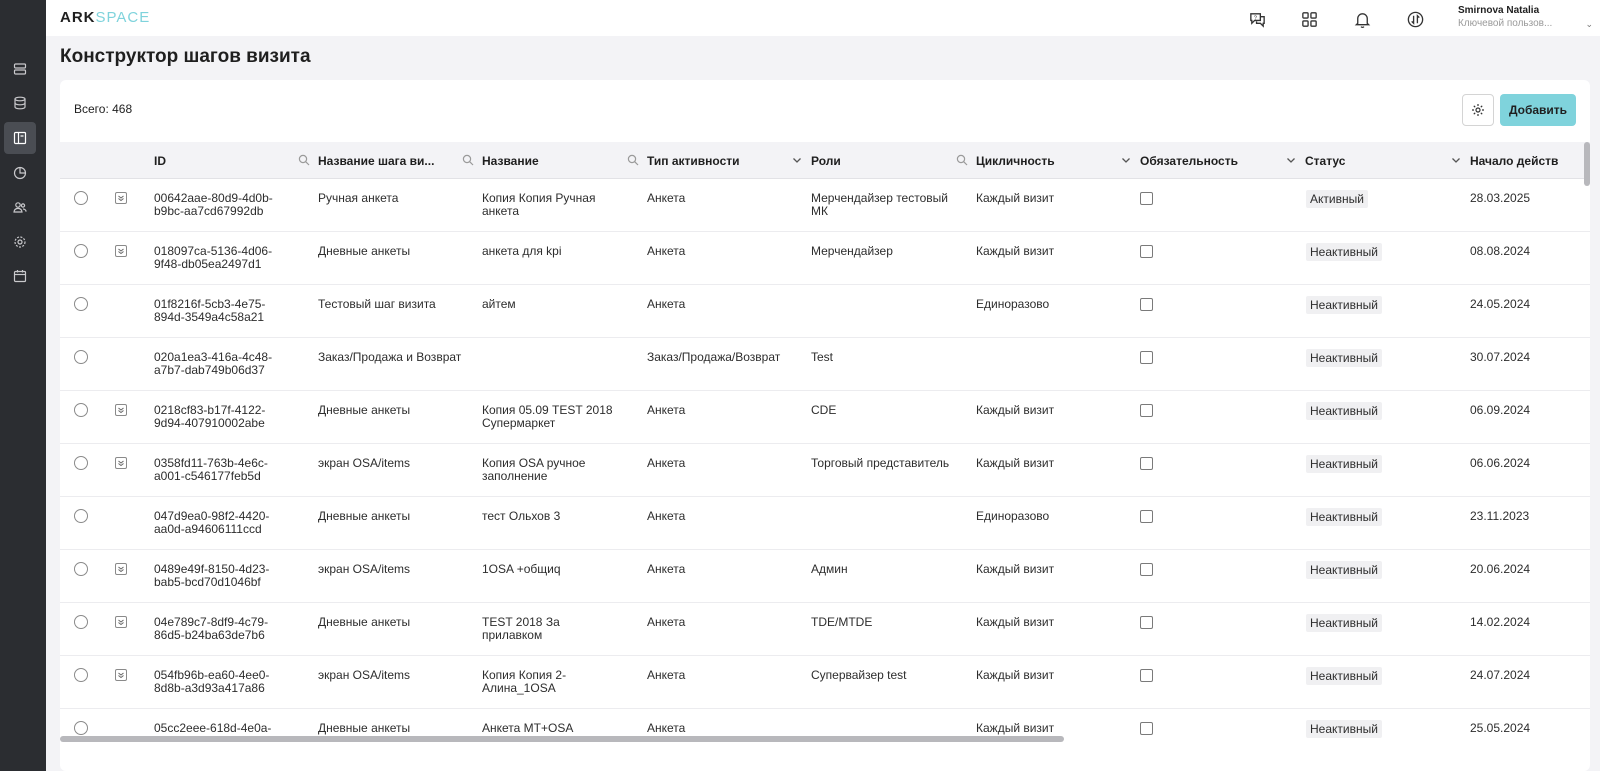  I want to click on cell-activity-type: Анкета, so click(666, 622).